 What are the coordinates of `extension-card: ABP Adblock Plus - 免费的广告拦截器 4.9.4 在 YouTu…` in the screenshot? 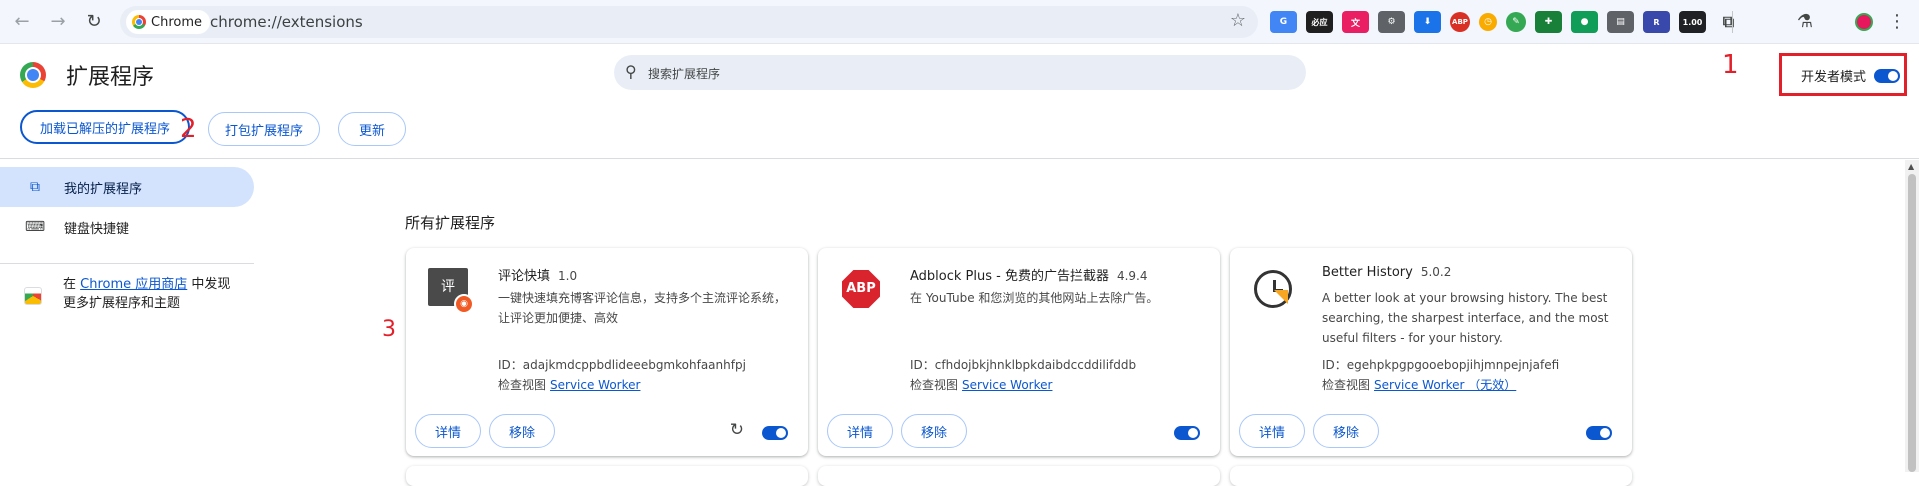 It's located at (1019, 352).